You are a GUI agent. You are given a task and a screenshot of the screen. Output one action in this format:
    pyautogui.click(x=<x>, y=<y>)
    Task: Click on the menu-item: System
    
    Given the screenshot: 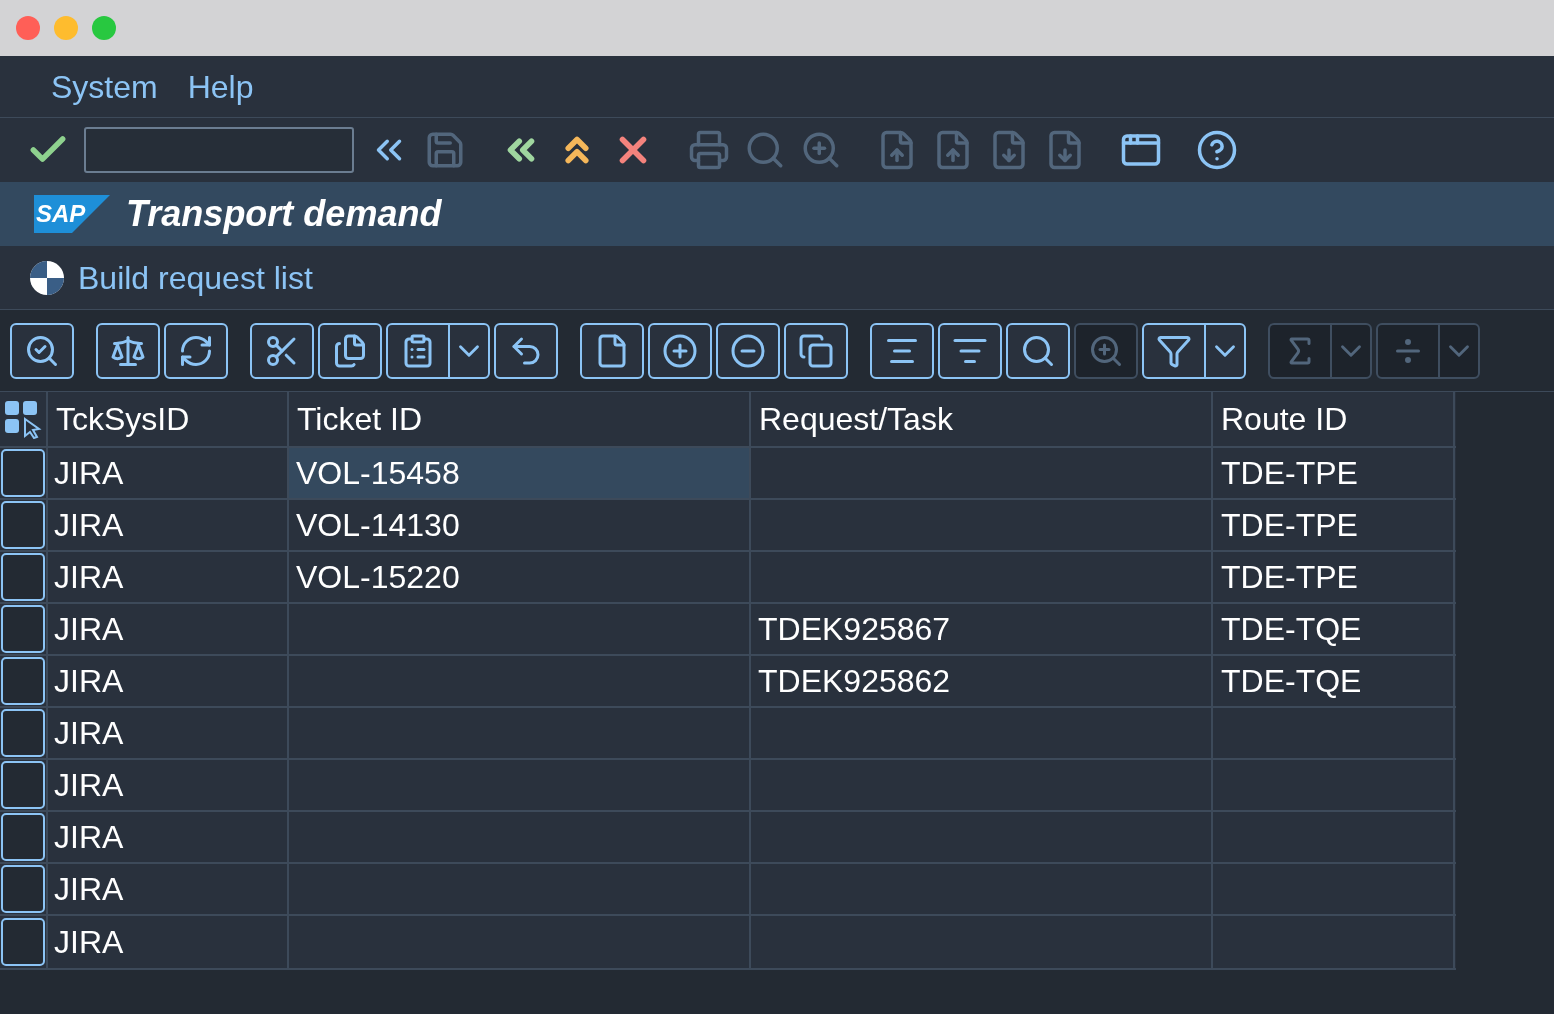 What is the action you would take?
    pyautogui.click(x=104, y=86)
    